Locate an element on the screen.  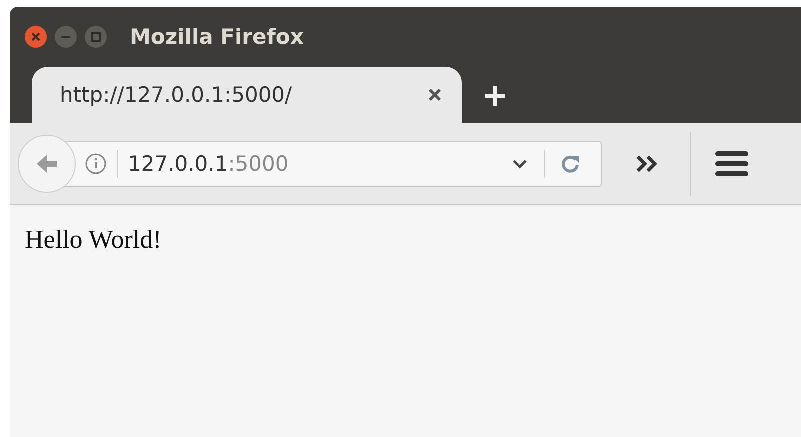
window-title: Mozilla Firefox is located at coordinates (217, 37).